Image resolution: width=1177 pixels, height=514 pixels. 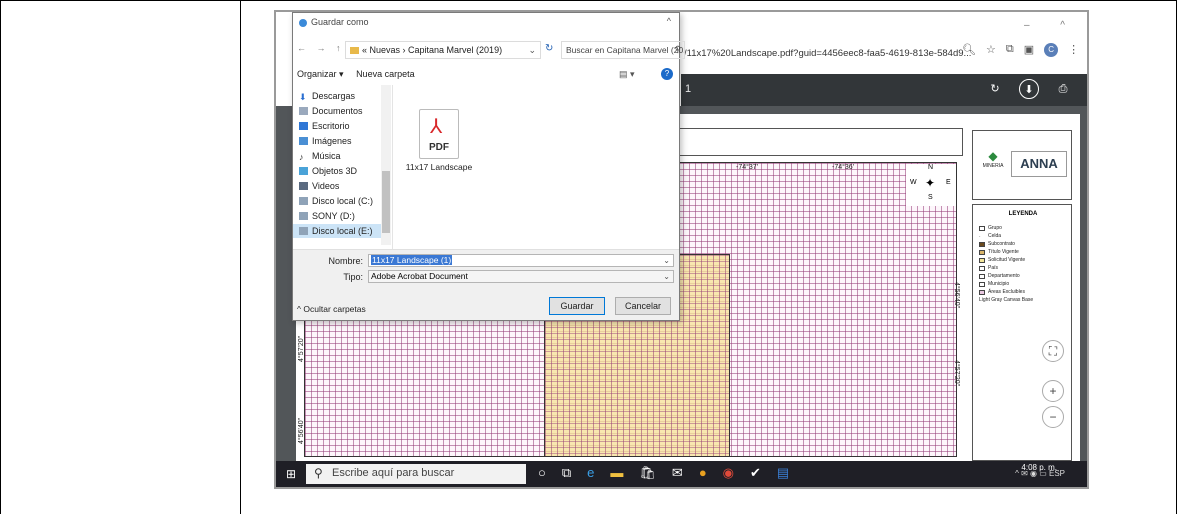 What do you see at coordinates (301, 157) in the screenshot?
I see `music-icon: ♪` at bounding box center [301, 157].